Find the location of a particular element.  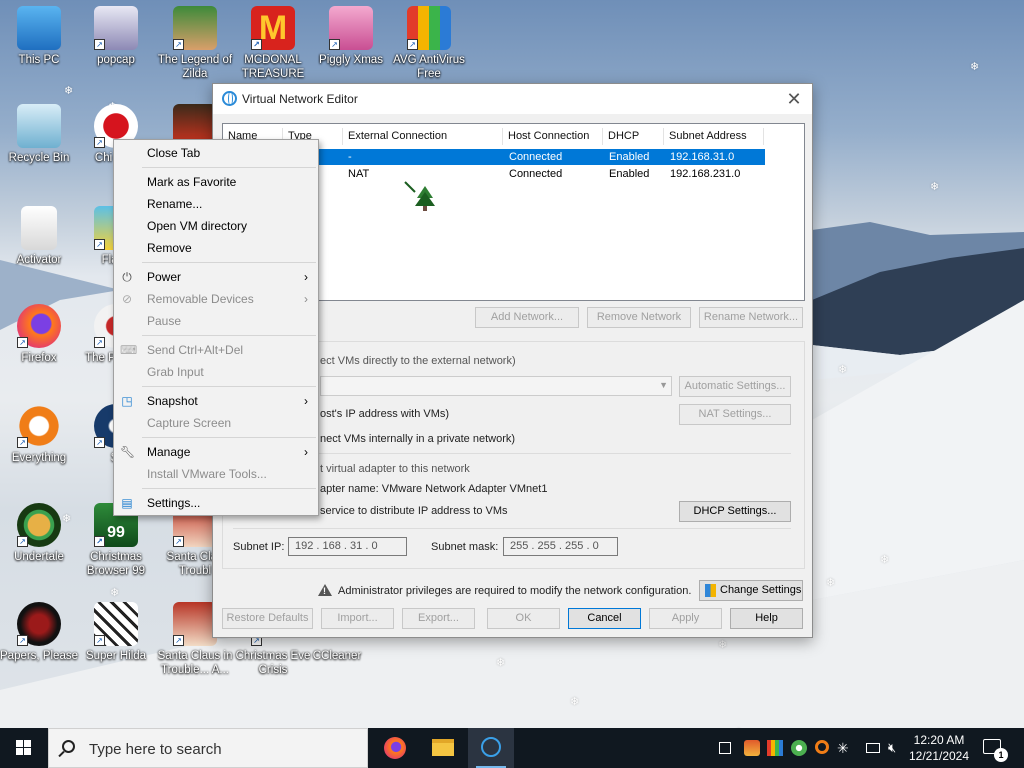

desktop-icon-this-pc: This PC is located at coordinates (39, 36).